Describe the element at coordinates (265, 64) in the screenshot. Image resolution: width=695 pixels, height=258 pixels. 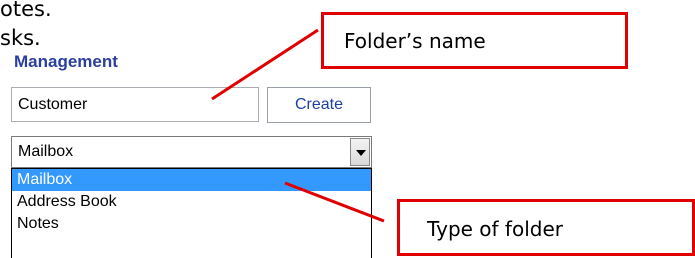
I see `folder-name-pointer-line` at that location.